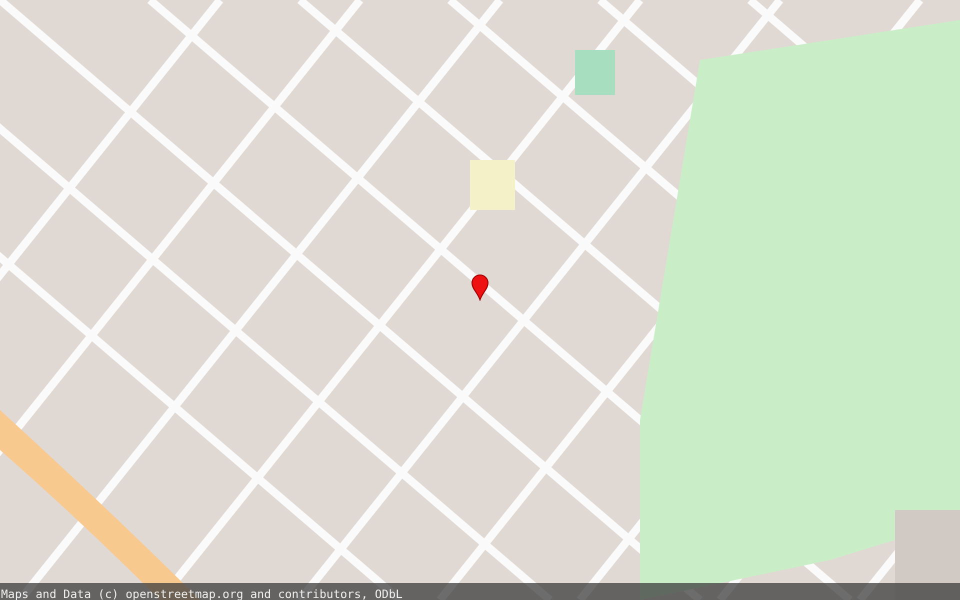 The image size is (960, 600). What do you see at coordinates (480, 287) in the screenshot?
I see `map-marker-icon` at bounding box center [480, 287].